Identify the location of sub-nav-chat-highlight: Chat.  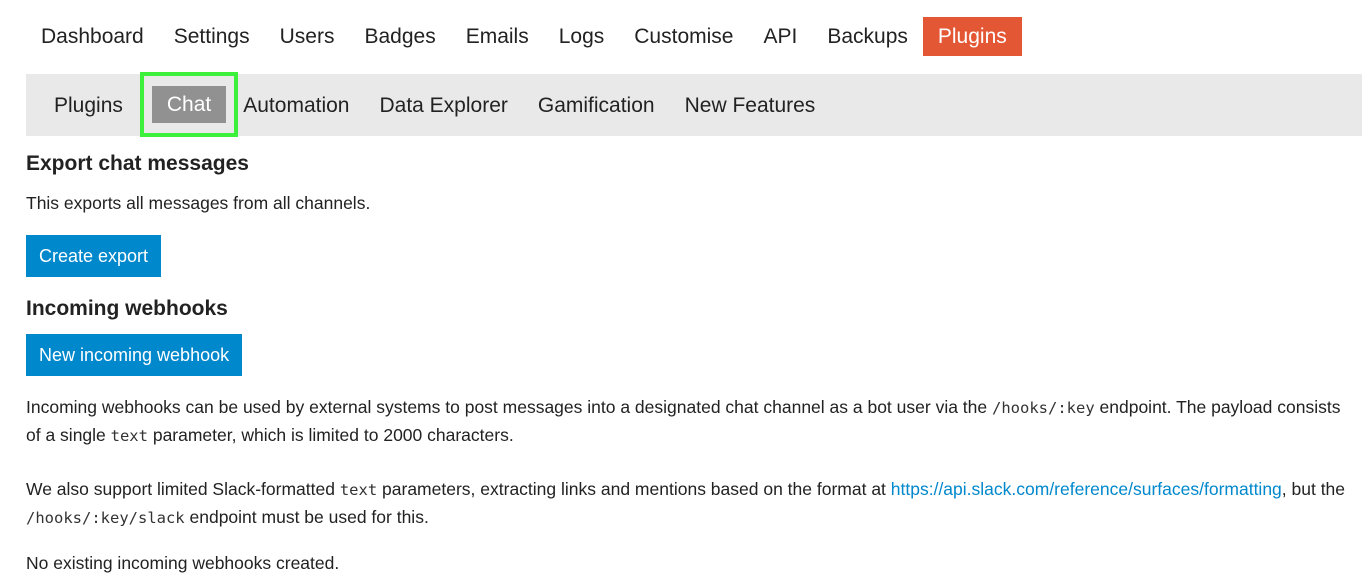
(189, 104).